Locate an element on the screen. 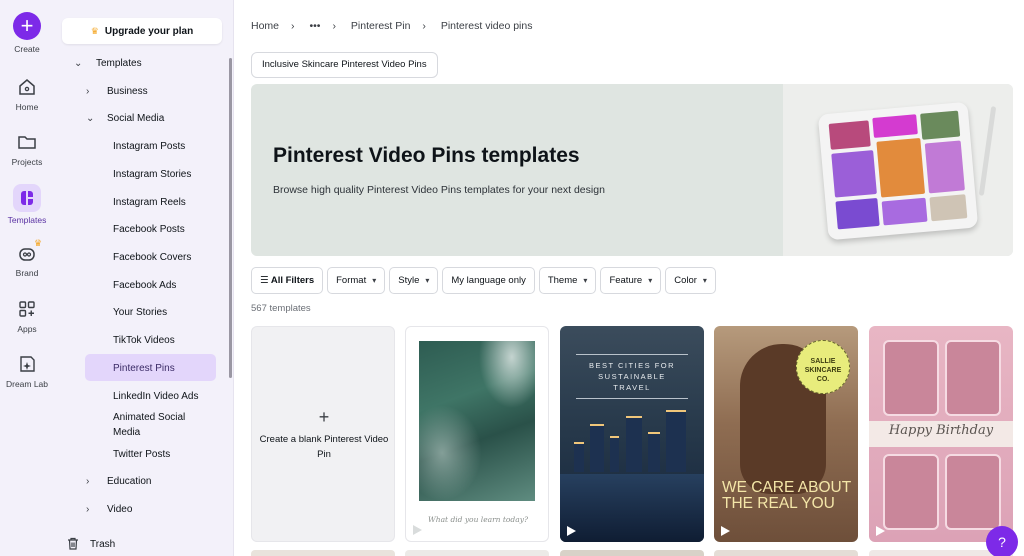  chevron-down-icon: ▾ is located at coordinates (427, 280).